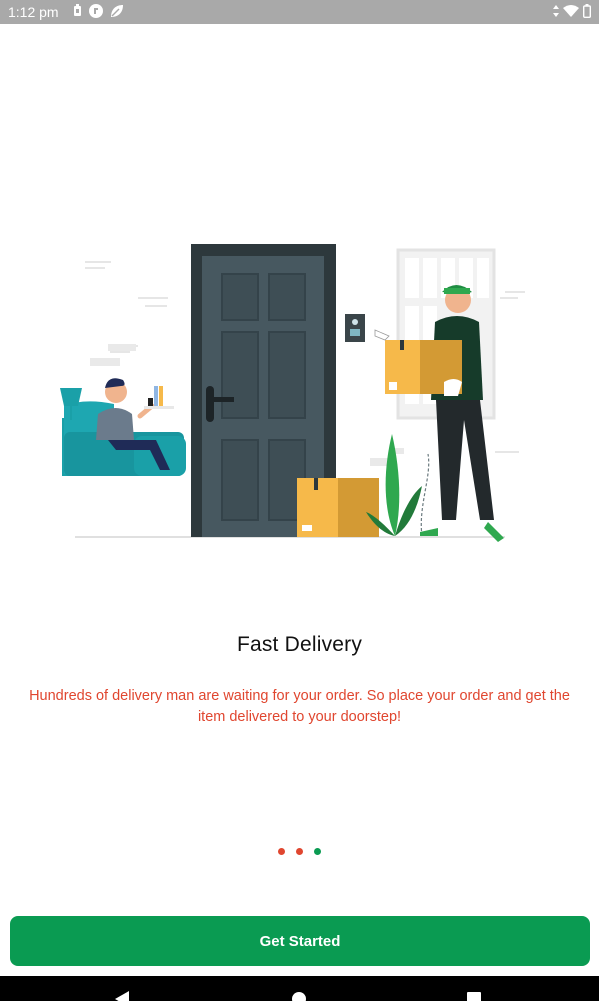 The height and width of the screenshot is (1007, 599). Describe the element at coordinates (299, 12) in the screenshot. I see `status-bar: 1:12 pm` at that location.